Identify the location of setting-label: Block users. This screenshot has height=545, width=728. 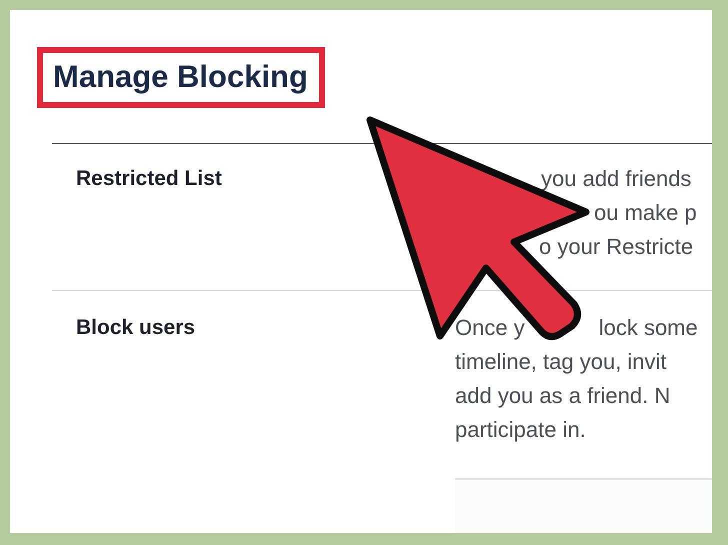
(136, 328).